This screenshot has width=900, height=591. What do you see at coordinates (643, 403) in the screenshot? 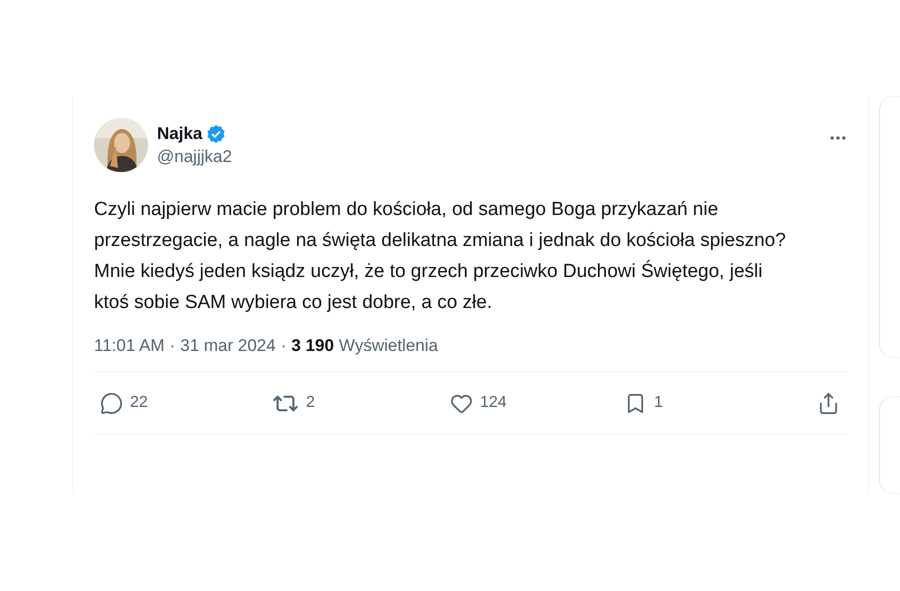
I see `bookmark-button: 1` at bounding box center [643, 403].